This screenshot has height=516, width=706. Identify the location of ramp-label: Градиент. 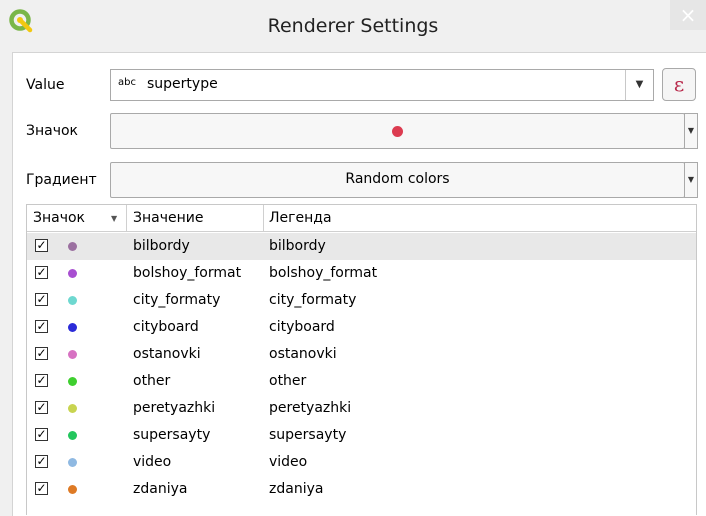
(61, 180).